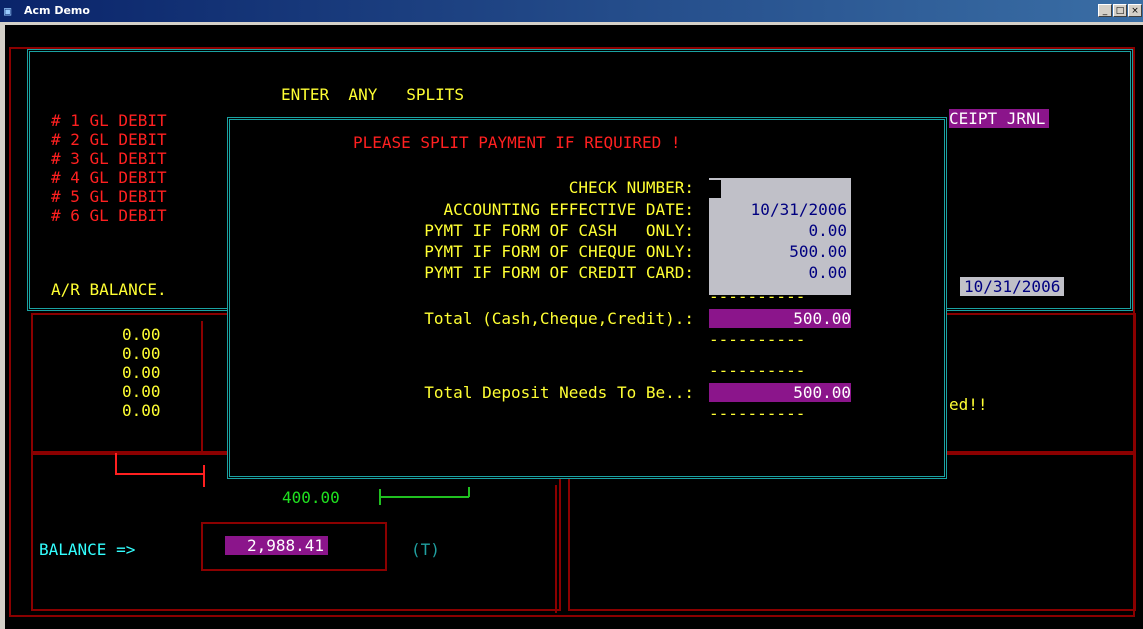 Image resolution: width=1143 pixels, height=629 pixels. Describe the element at coordinates (559, 272) in the screenshot. I see `credit-card-label: PYMT IF FORM OF CREDIT CARD:` at that location.